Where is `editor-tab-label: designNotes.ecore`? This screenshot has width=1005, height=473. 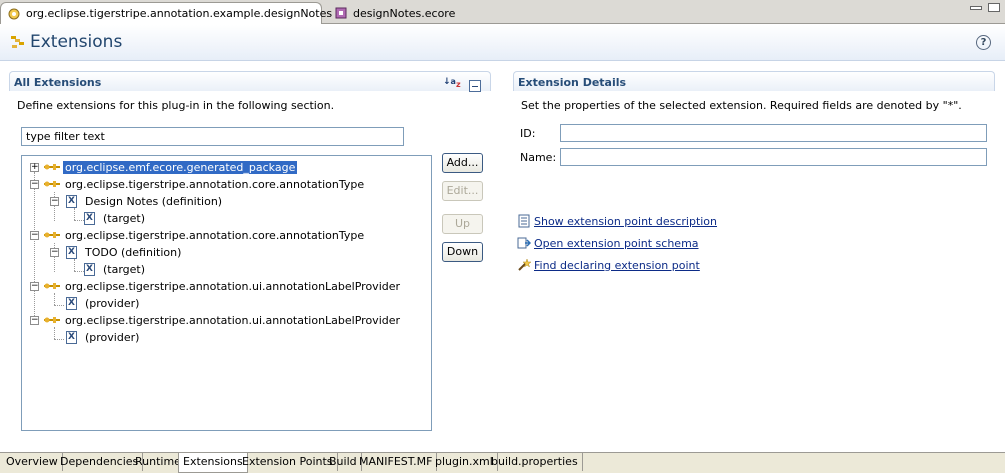 editor-tab-label: designNotes.ecore is located at coordinates (404, 13).